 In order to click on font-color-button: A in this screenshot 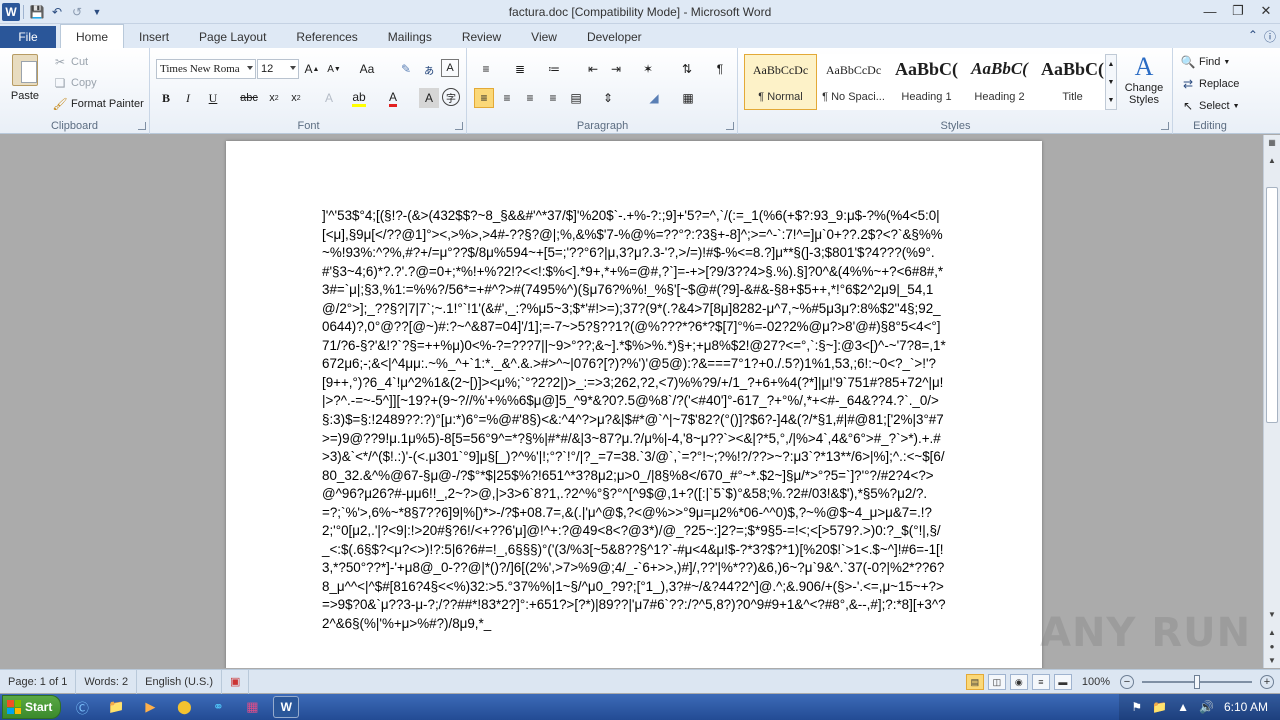, I will do `click(393, 98)`.